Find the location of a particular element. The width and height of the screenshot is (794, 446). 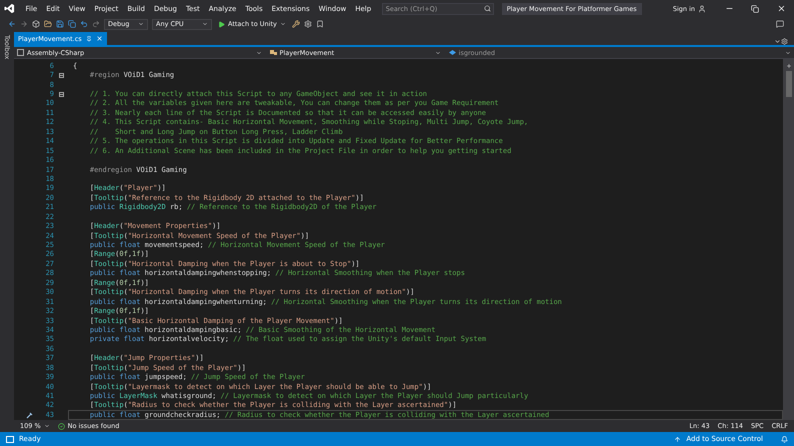

open-folder-icon is located at coordinates (48, 24).